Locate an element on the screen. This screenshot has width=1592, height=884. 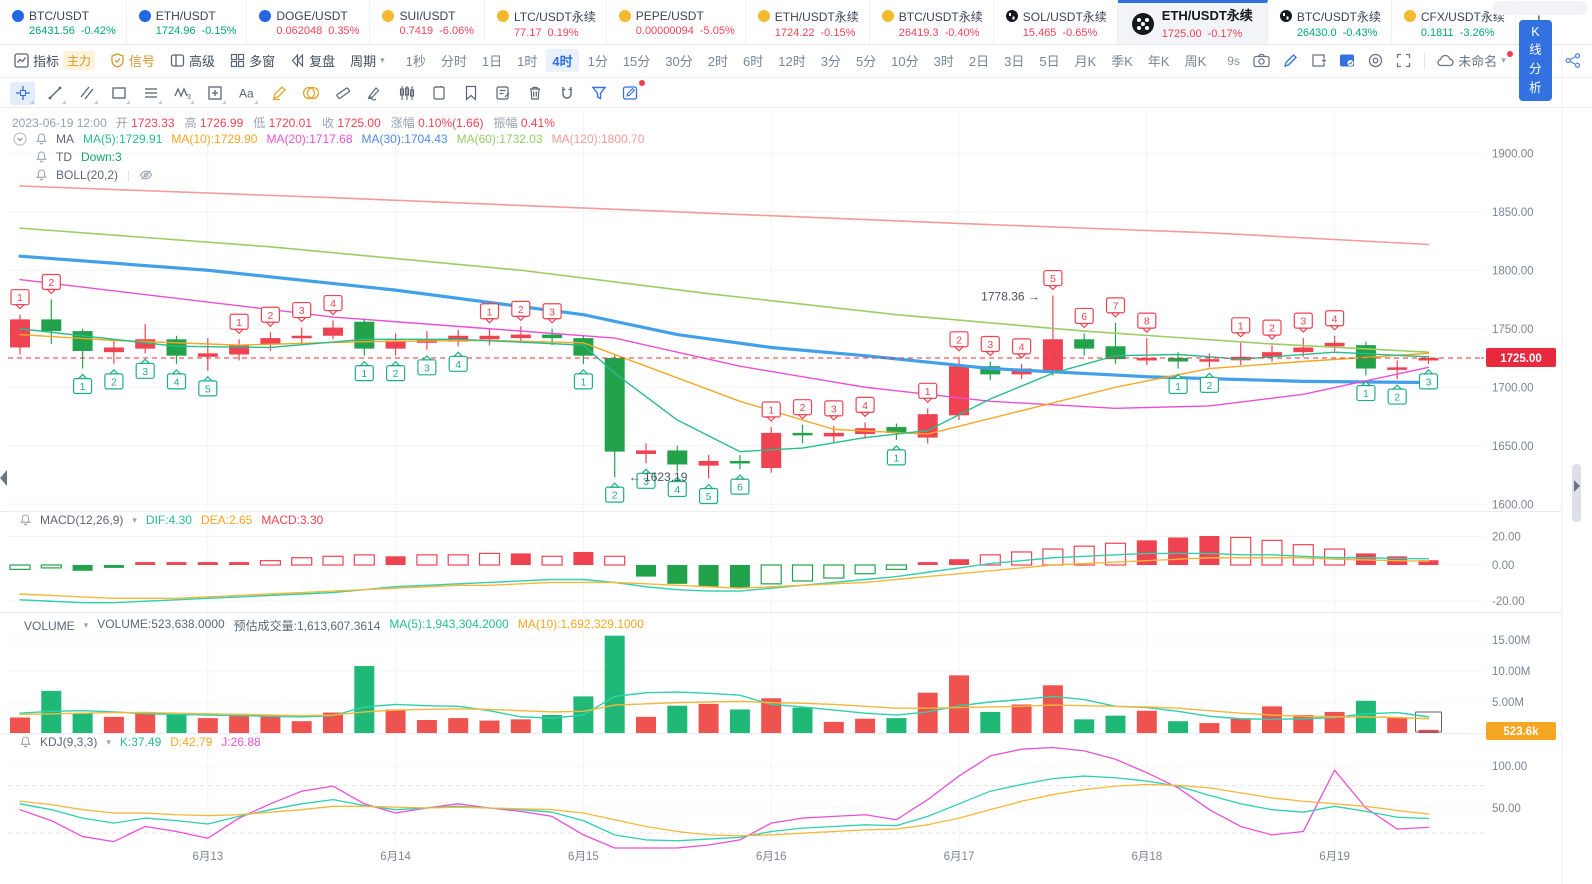
rectangle-tool is located at coordinates (118, 93).